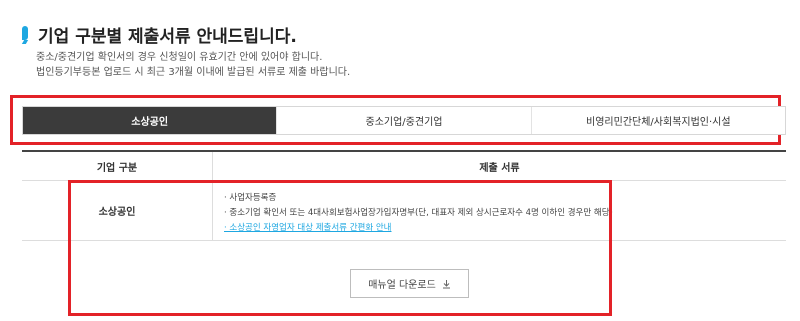  I want to click on column-header-company-type: 기업 구분, so click(117, 166).